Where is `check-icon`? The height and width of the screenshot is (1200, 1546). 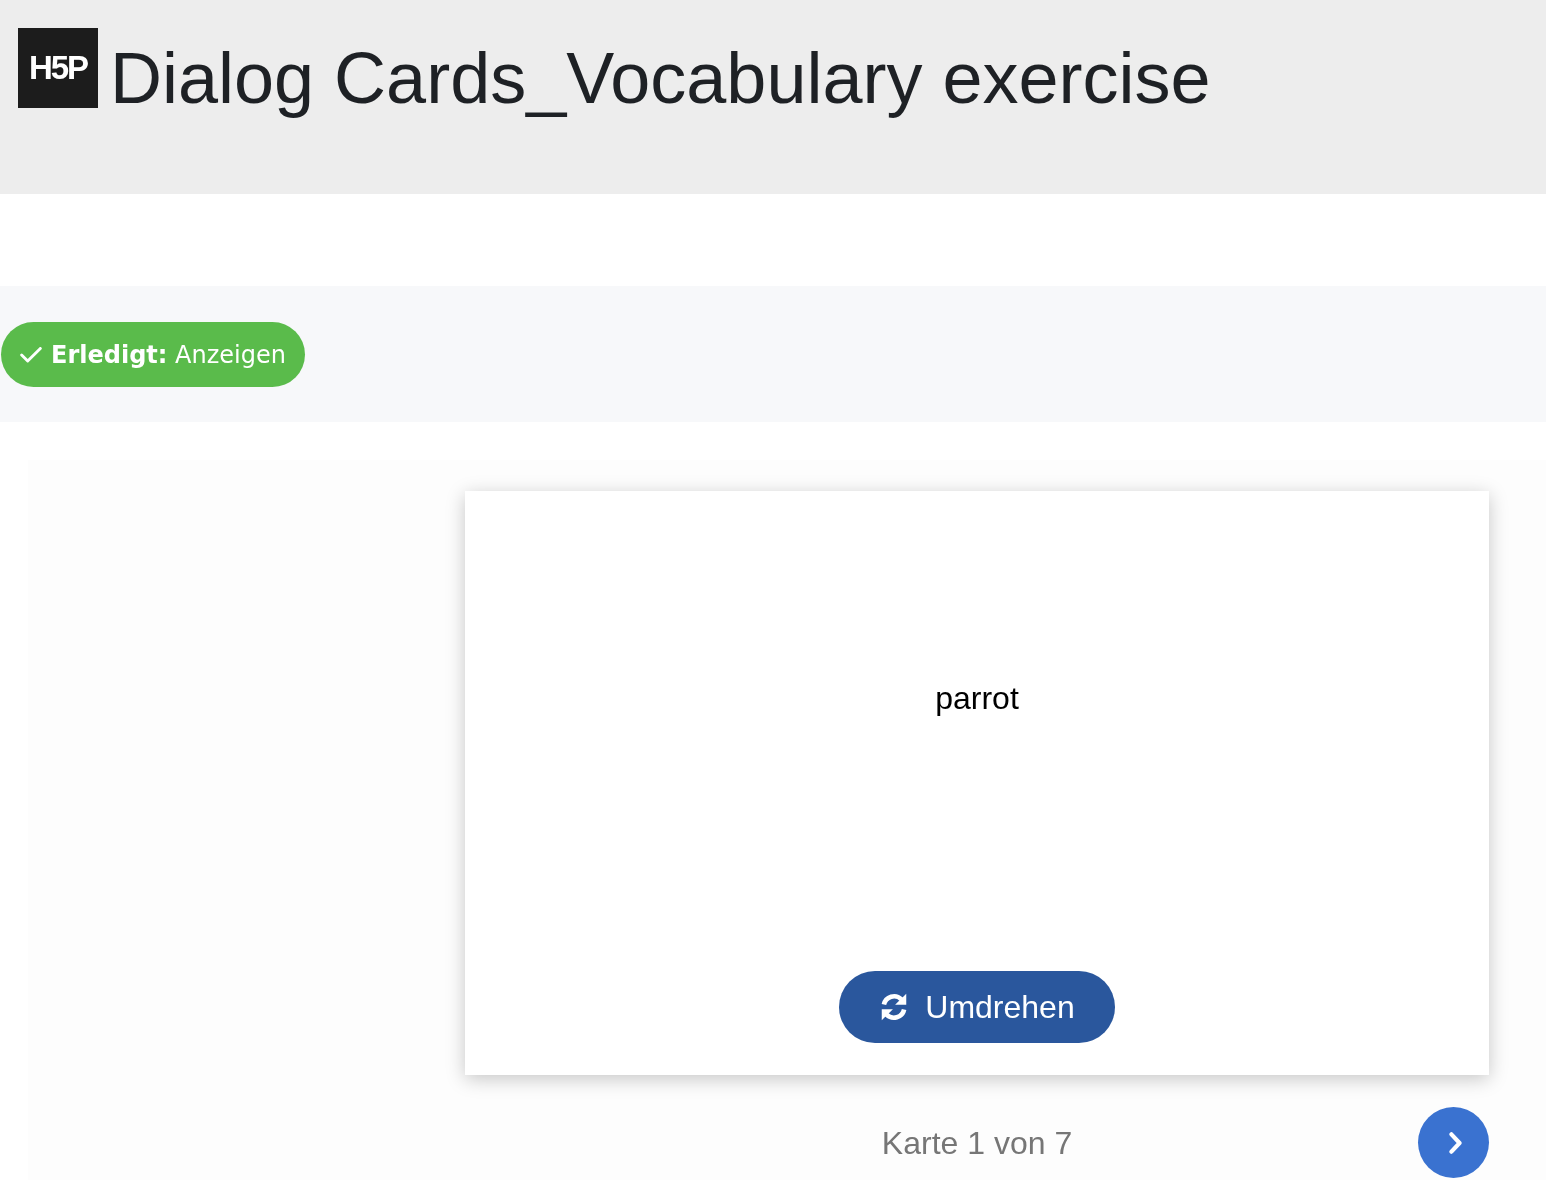 check-icon is located at coordinates (31, 354).